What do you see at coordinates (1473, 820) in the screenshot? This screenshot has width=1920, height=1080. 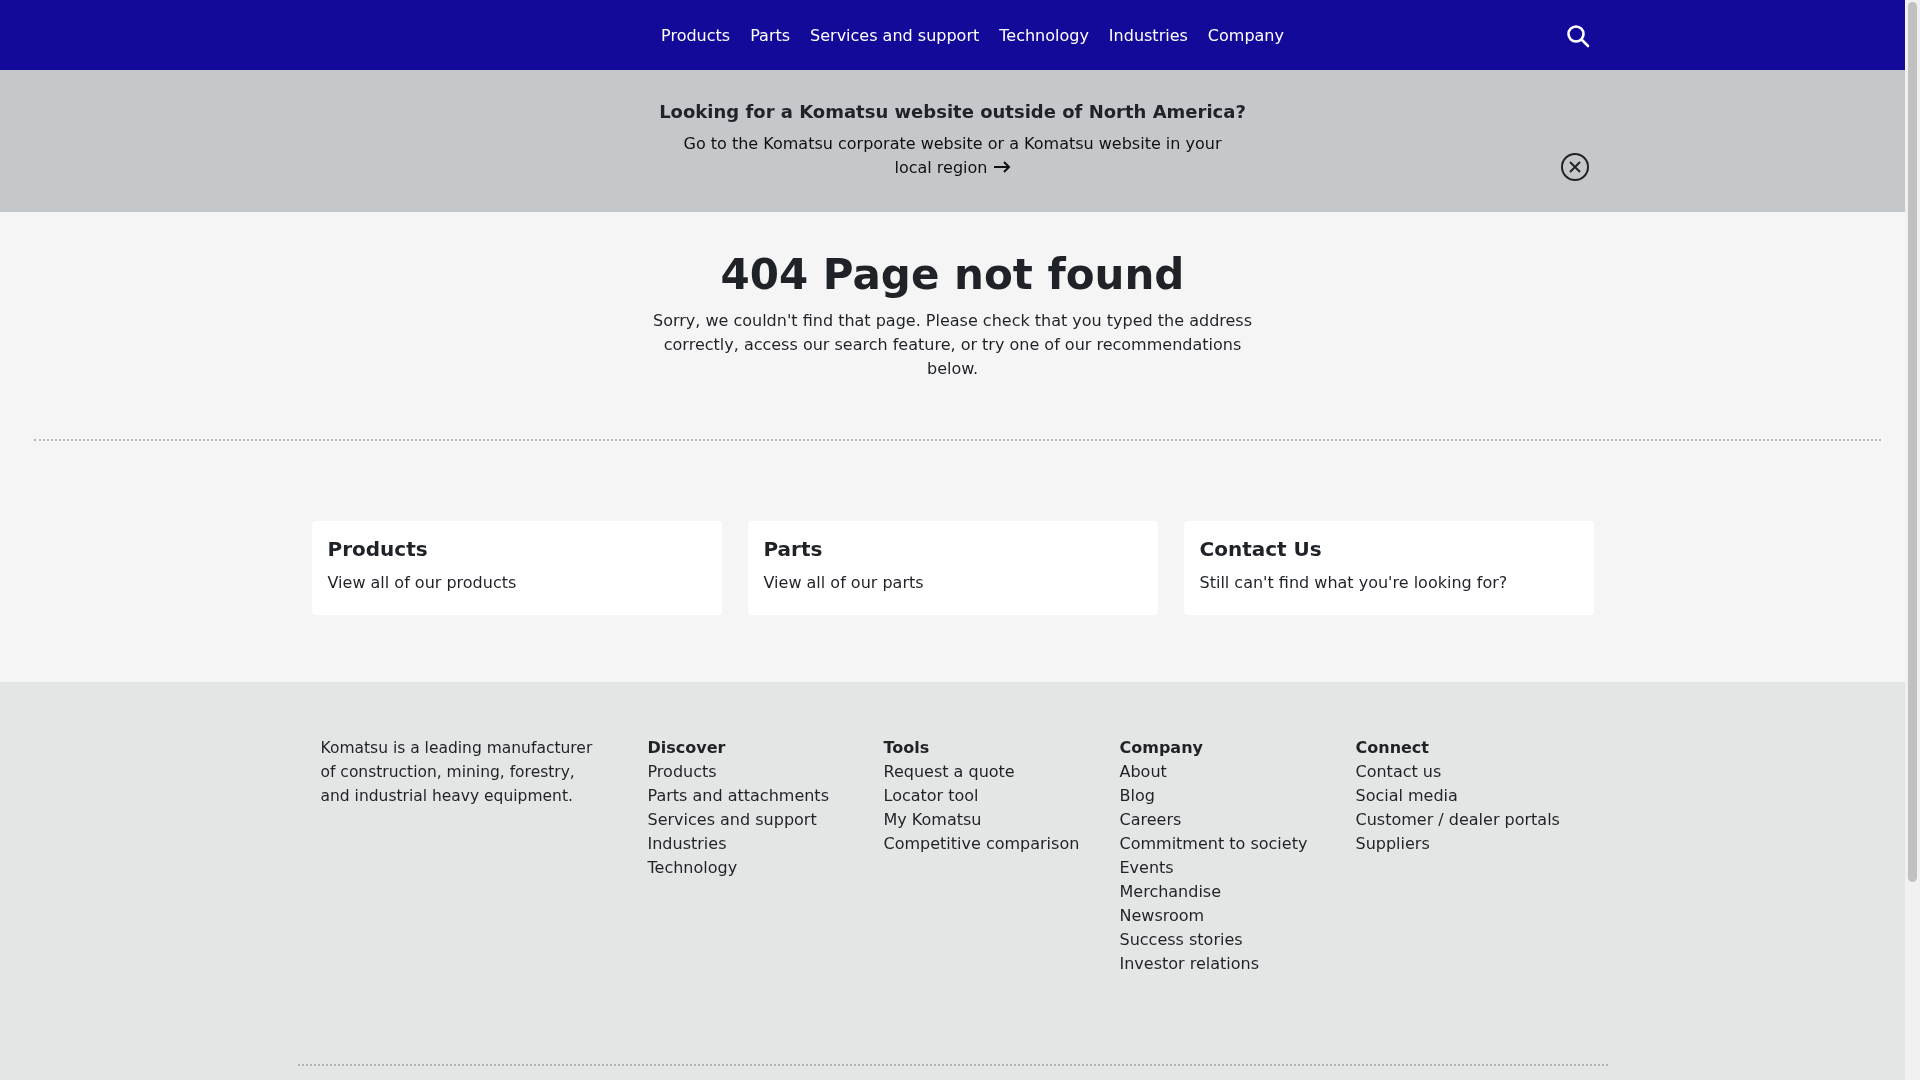 I see `footer-link: Customer / dealer portals` at bounding box center [1473, 820].